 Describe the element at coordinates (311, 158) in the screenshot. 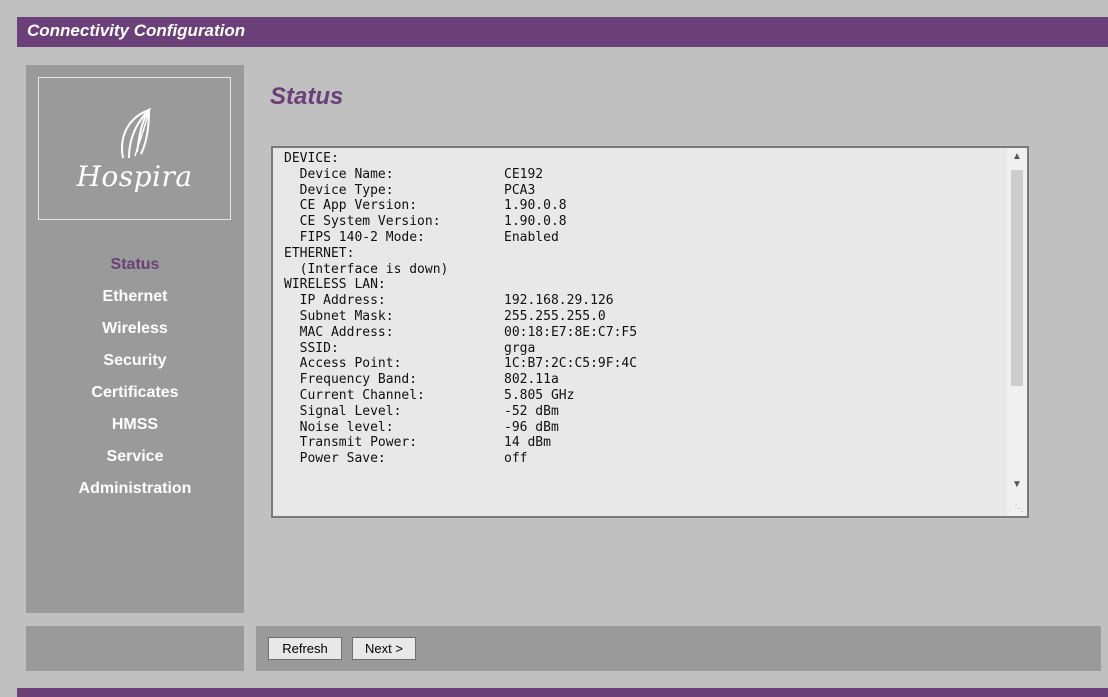

I see `status-line-key: DEVICE:` at that location.